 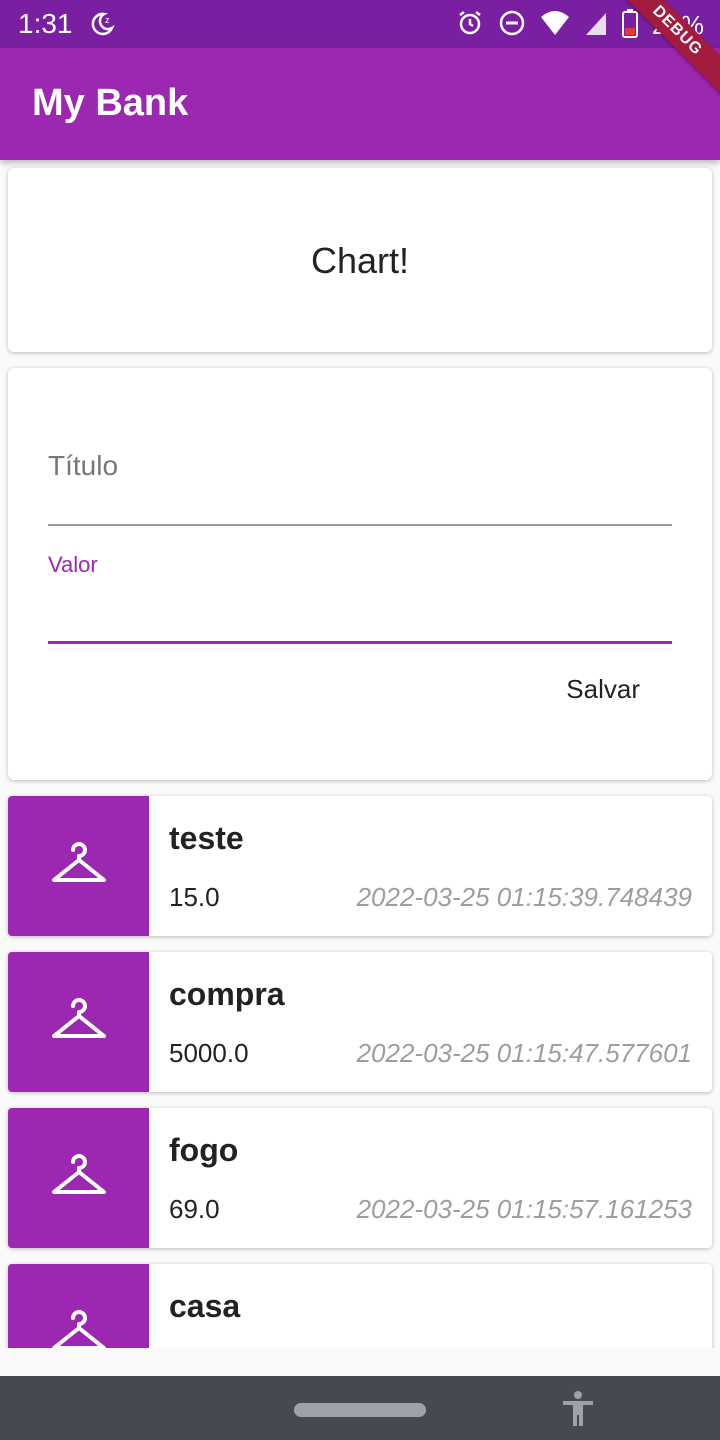 What do you see at coordinates (194, 1209) in the screenshot?
I see `transaction-value: 69.0` at bounding box center [194, 1209].